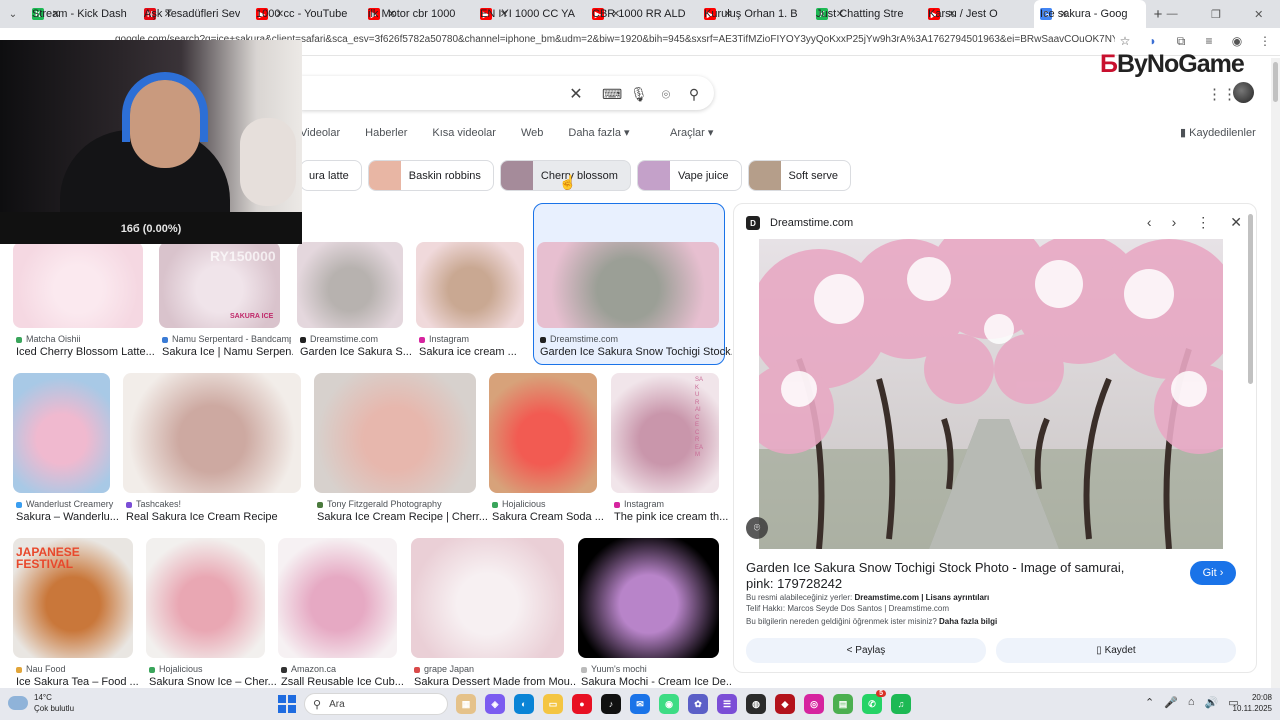 This screenshot has height=720, width=1280. What do you see at coordinates (814, 704) in the screenshot?
I see `taskbar-app-icon: ◎` at bounding box center [814, 704].